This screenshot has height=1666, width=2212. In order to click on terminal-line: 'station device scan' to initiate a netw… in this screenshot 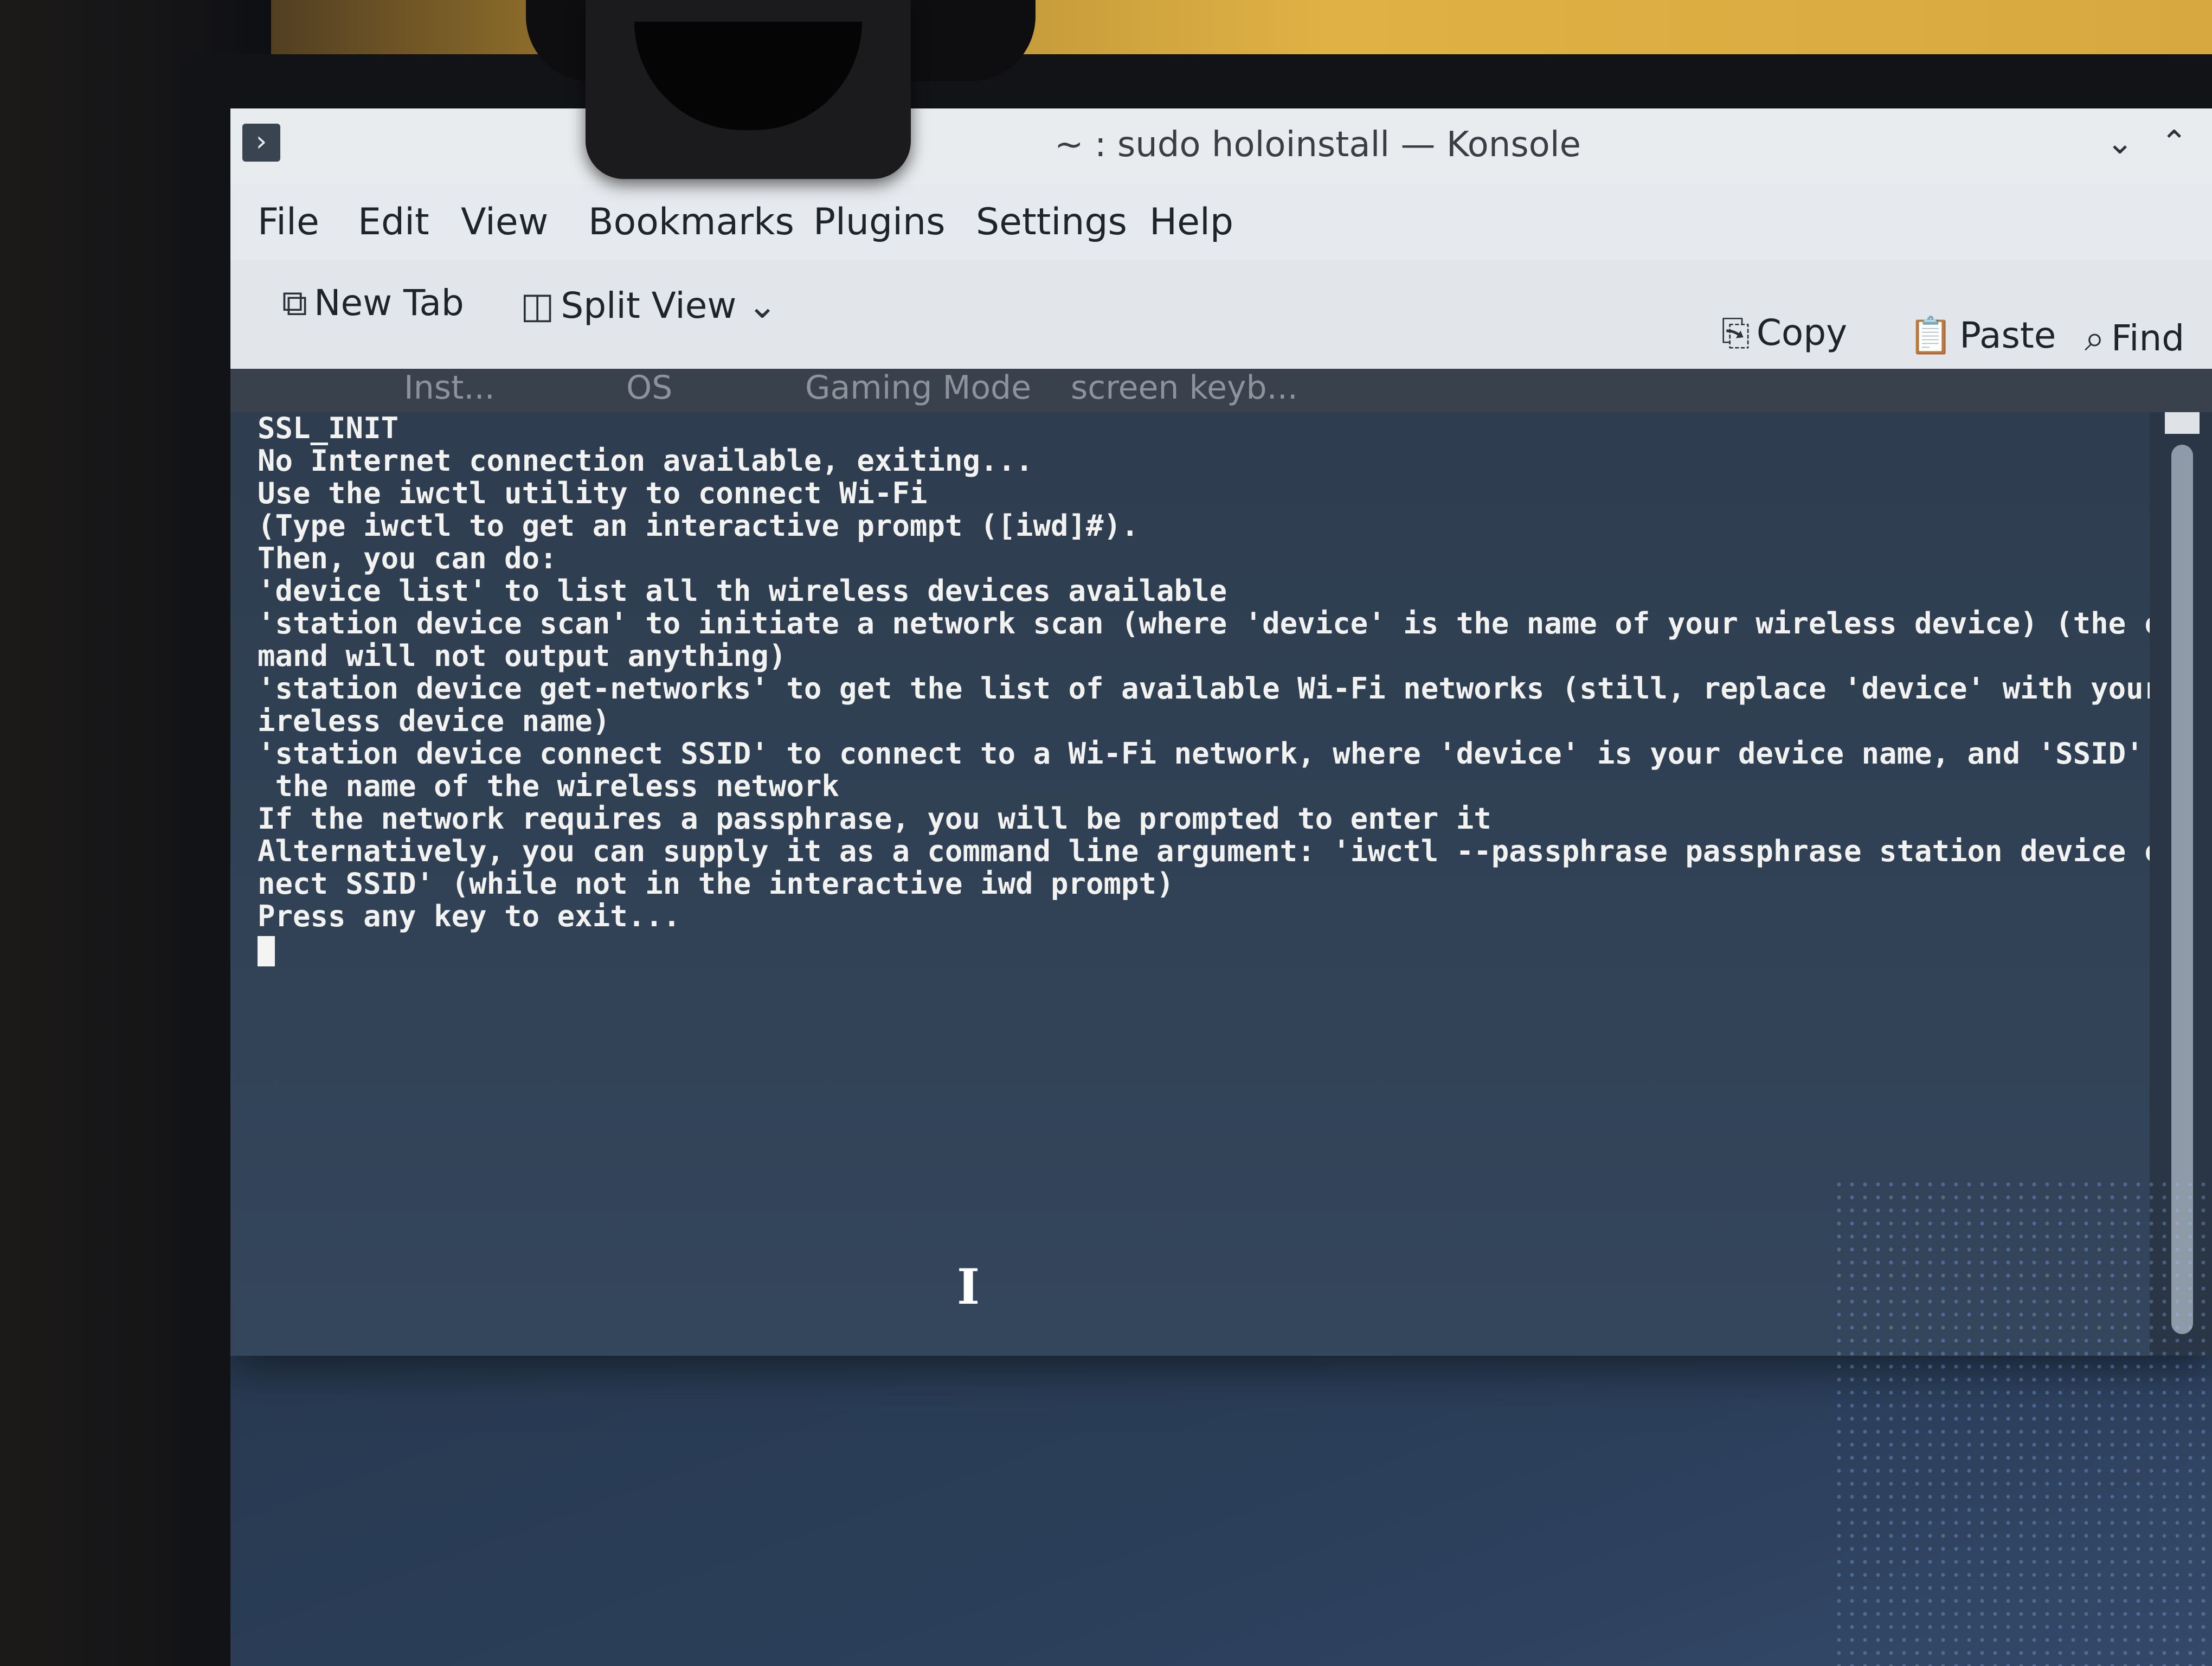, I will do `click(1227, 623)`.